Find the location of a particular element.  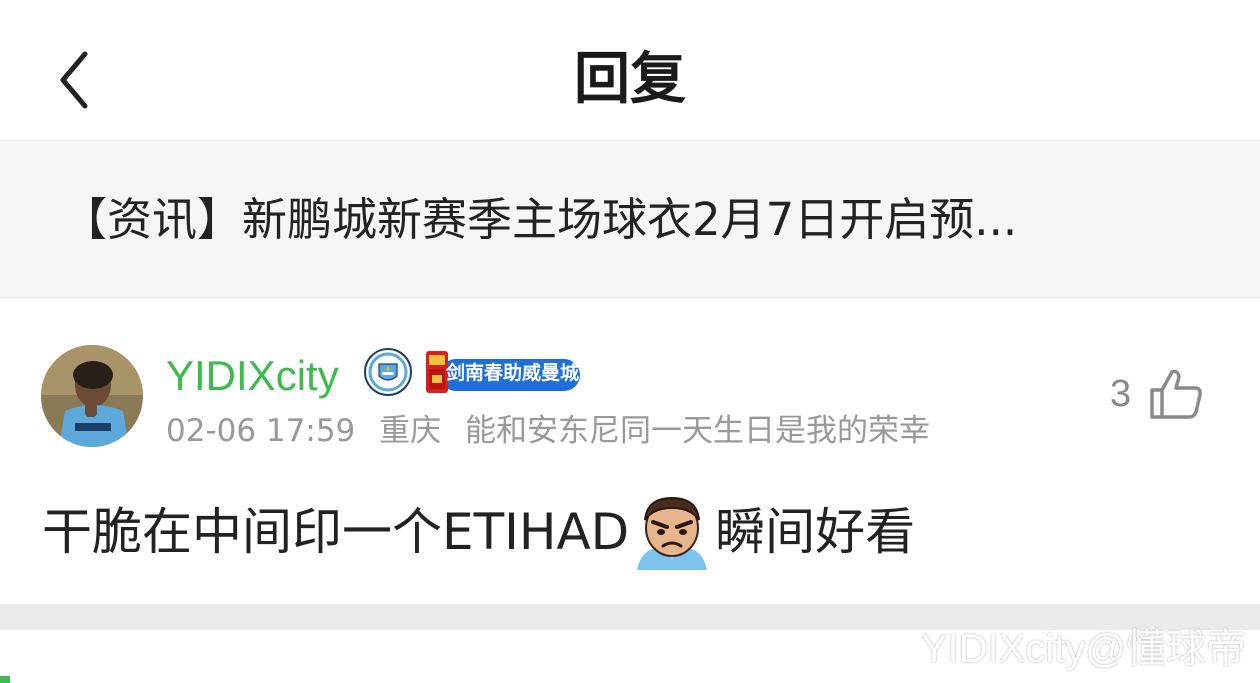

user-signature: 能和安东尼同一天生日是我的荣幸 is located at coordinates (697, 431).